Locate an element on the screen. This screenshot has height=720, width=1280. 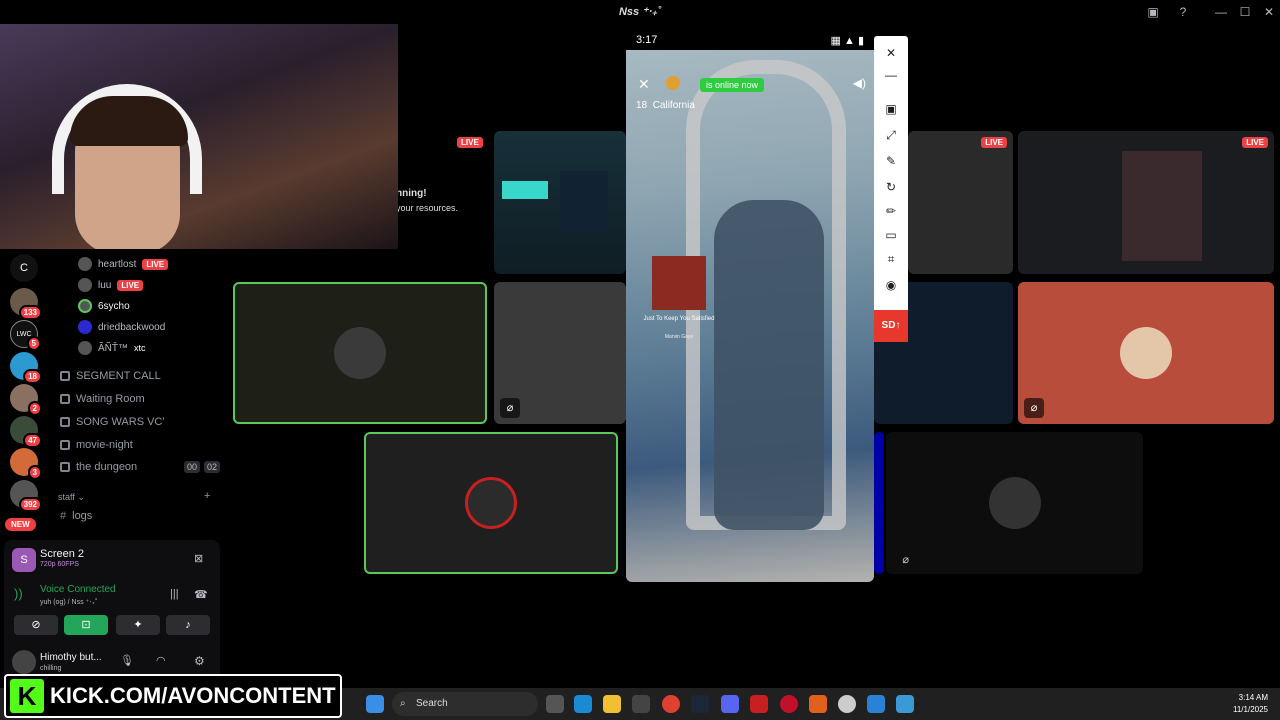
crop-icon: ⌗ is located at coordinates (891, 259).